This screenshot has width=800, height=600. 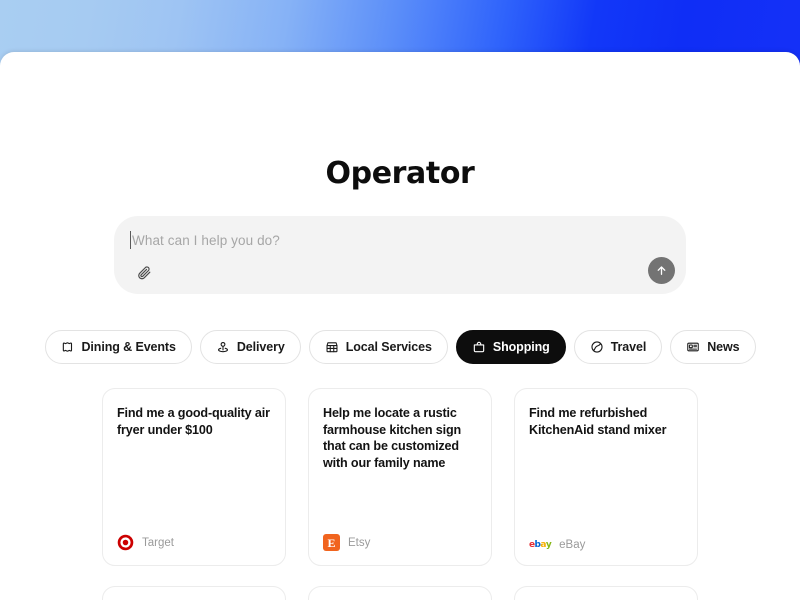 I want to click on chip-travel: Travel, so click(x=618, y=347).